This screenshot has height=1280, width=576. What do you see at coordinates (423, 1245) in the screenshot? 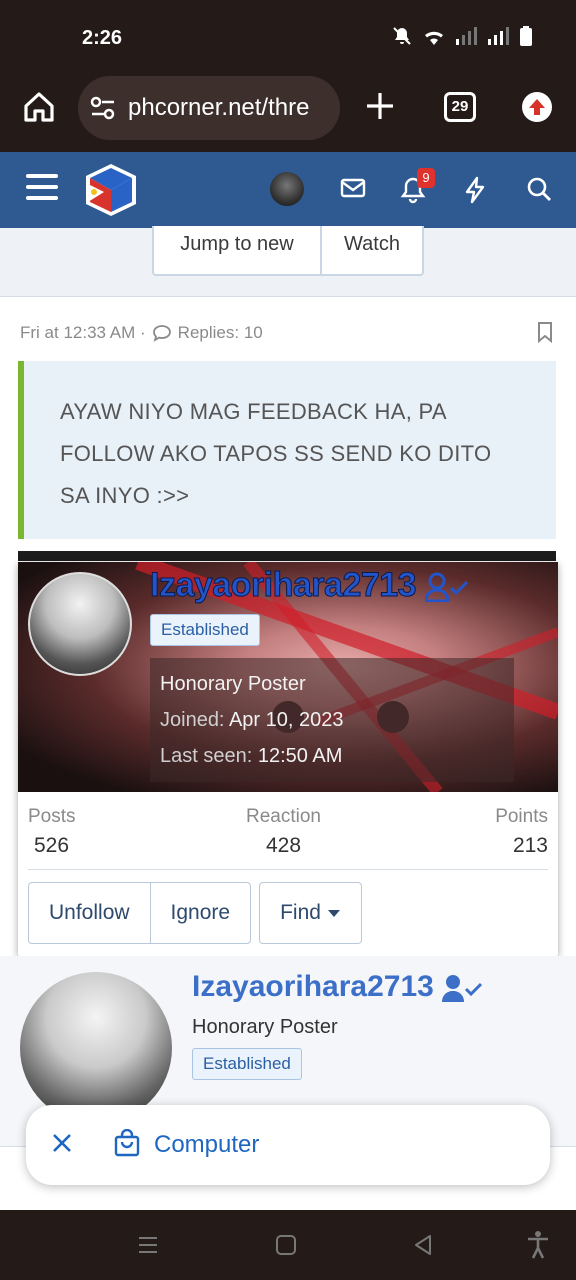
I see `back-icon` at bounding box center [423, 1245].